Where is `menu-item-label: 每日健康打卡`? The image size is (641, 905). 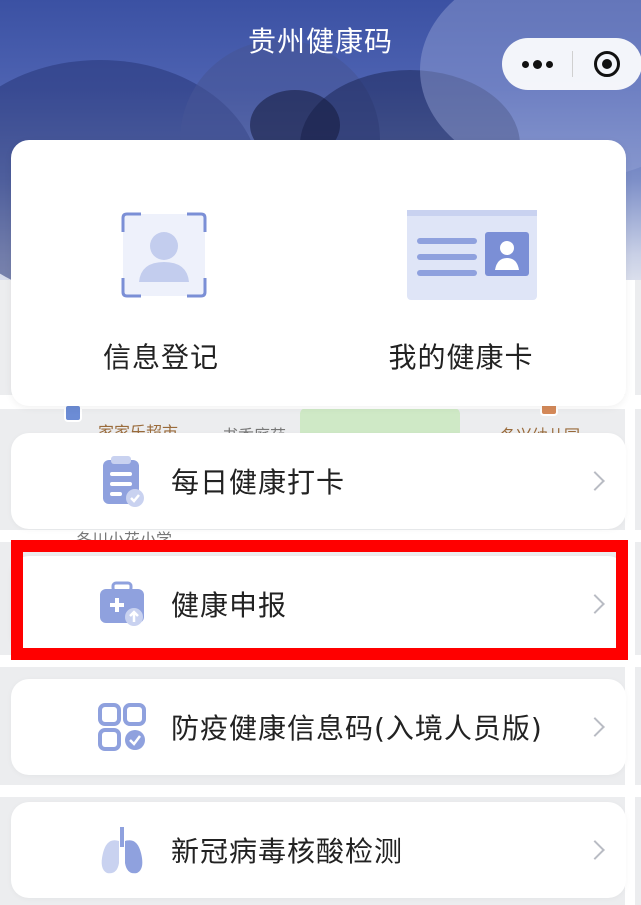
menu-item-label: 每日健康打卡 is located at coordinates (258, 482).